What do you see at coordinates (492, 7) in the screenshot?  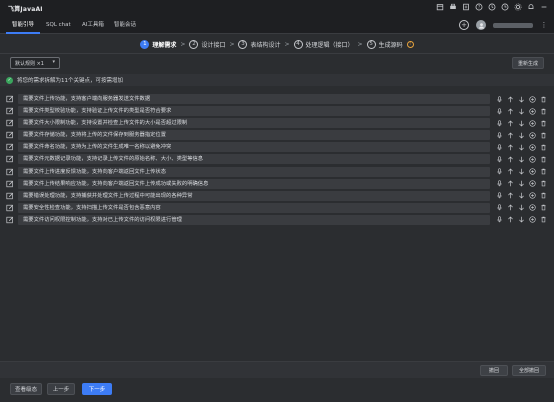 I see `history-icon` at bounding box center [492, 7].